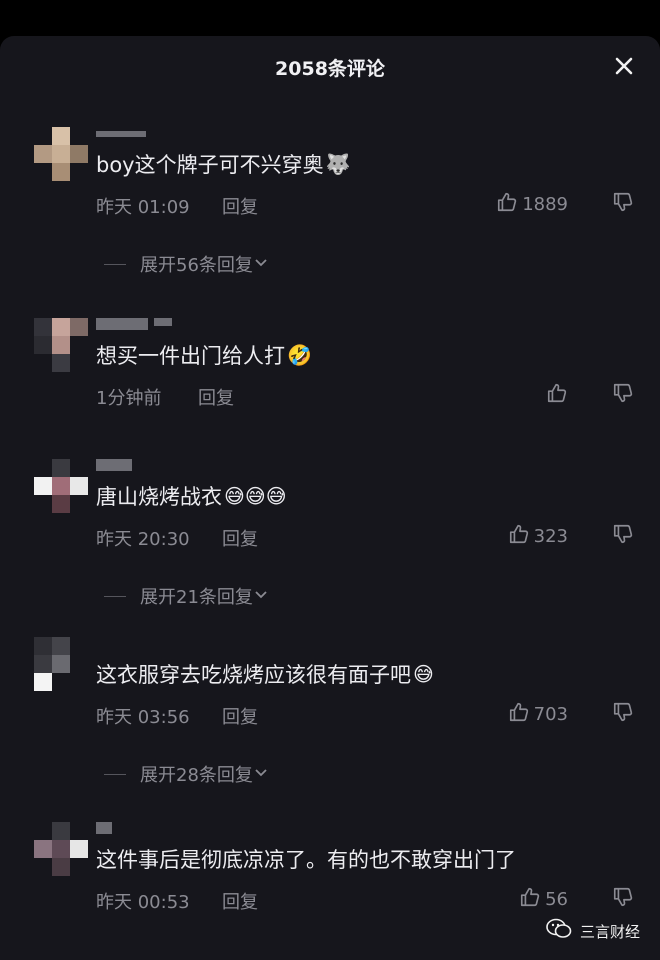 This screenshot has width=660, height=960. I want to click on comment-time: 昨天 01:09, so click(143, 207).